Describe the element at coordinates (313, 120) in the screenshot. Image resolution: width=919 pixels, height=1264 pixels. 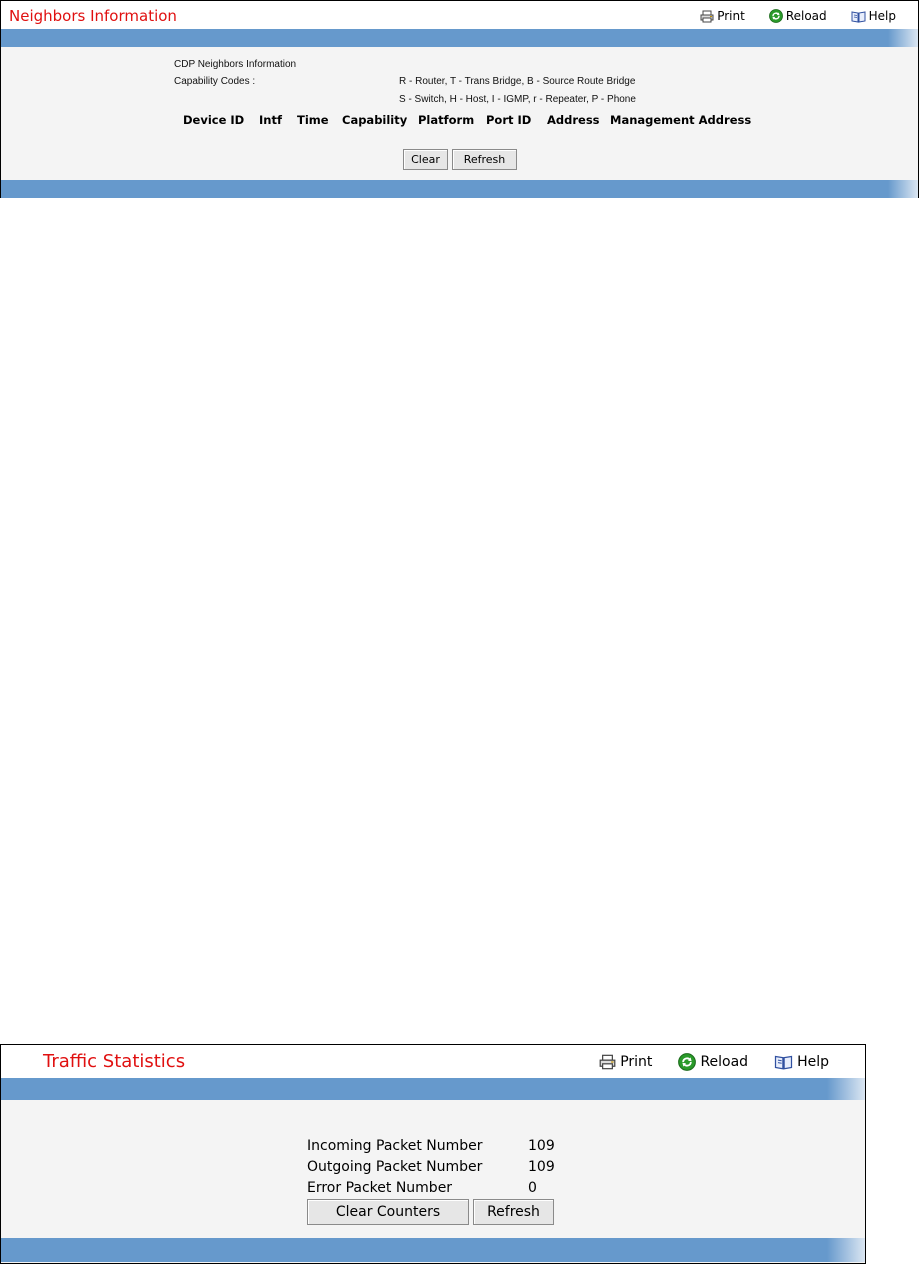
I see `column-header-time: Time` at that location.